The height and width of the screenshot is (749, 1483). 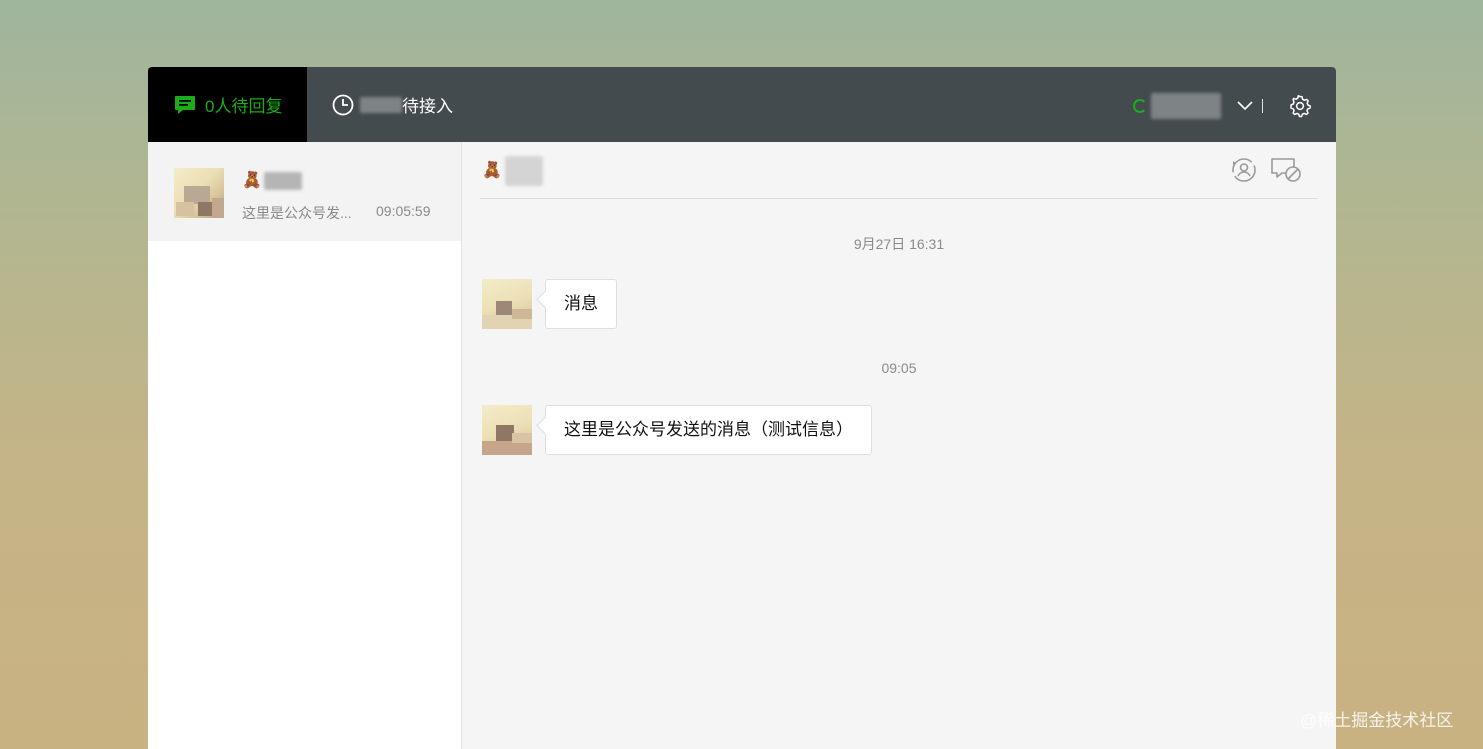 What do you see at coordinates (381, 104) in the screenshot?
I see `redacted-count` at bounding box center [381, 104].